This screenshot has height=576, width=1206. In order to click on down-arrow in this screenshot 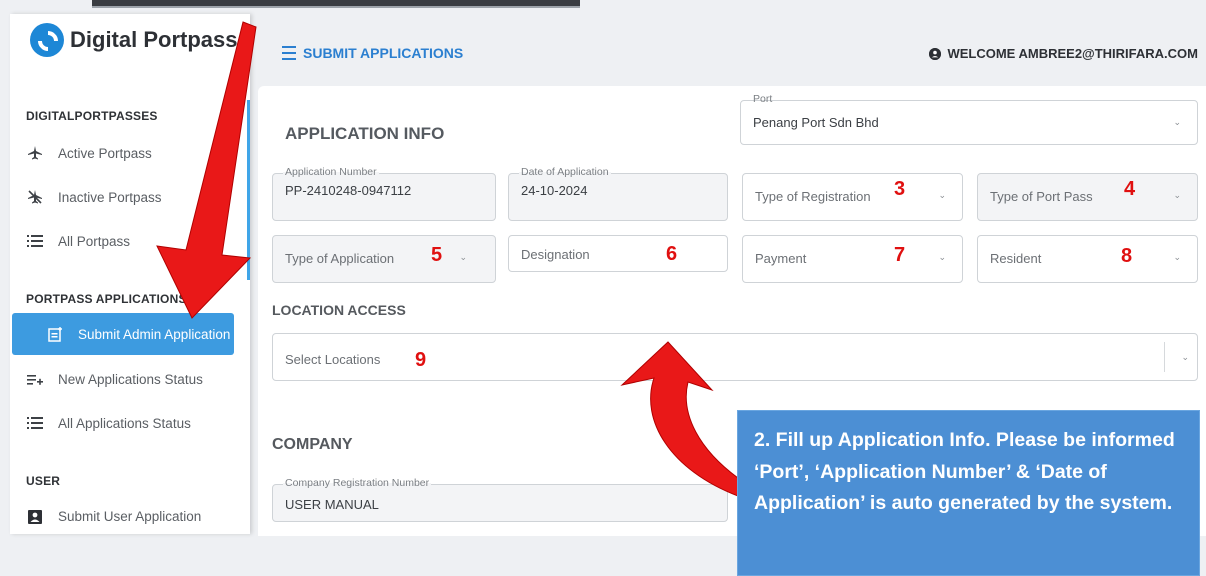, I will do `click(206, 170)`.